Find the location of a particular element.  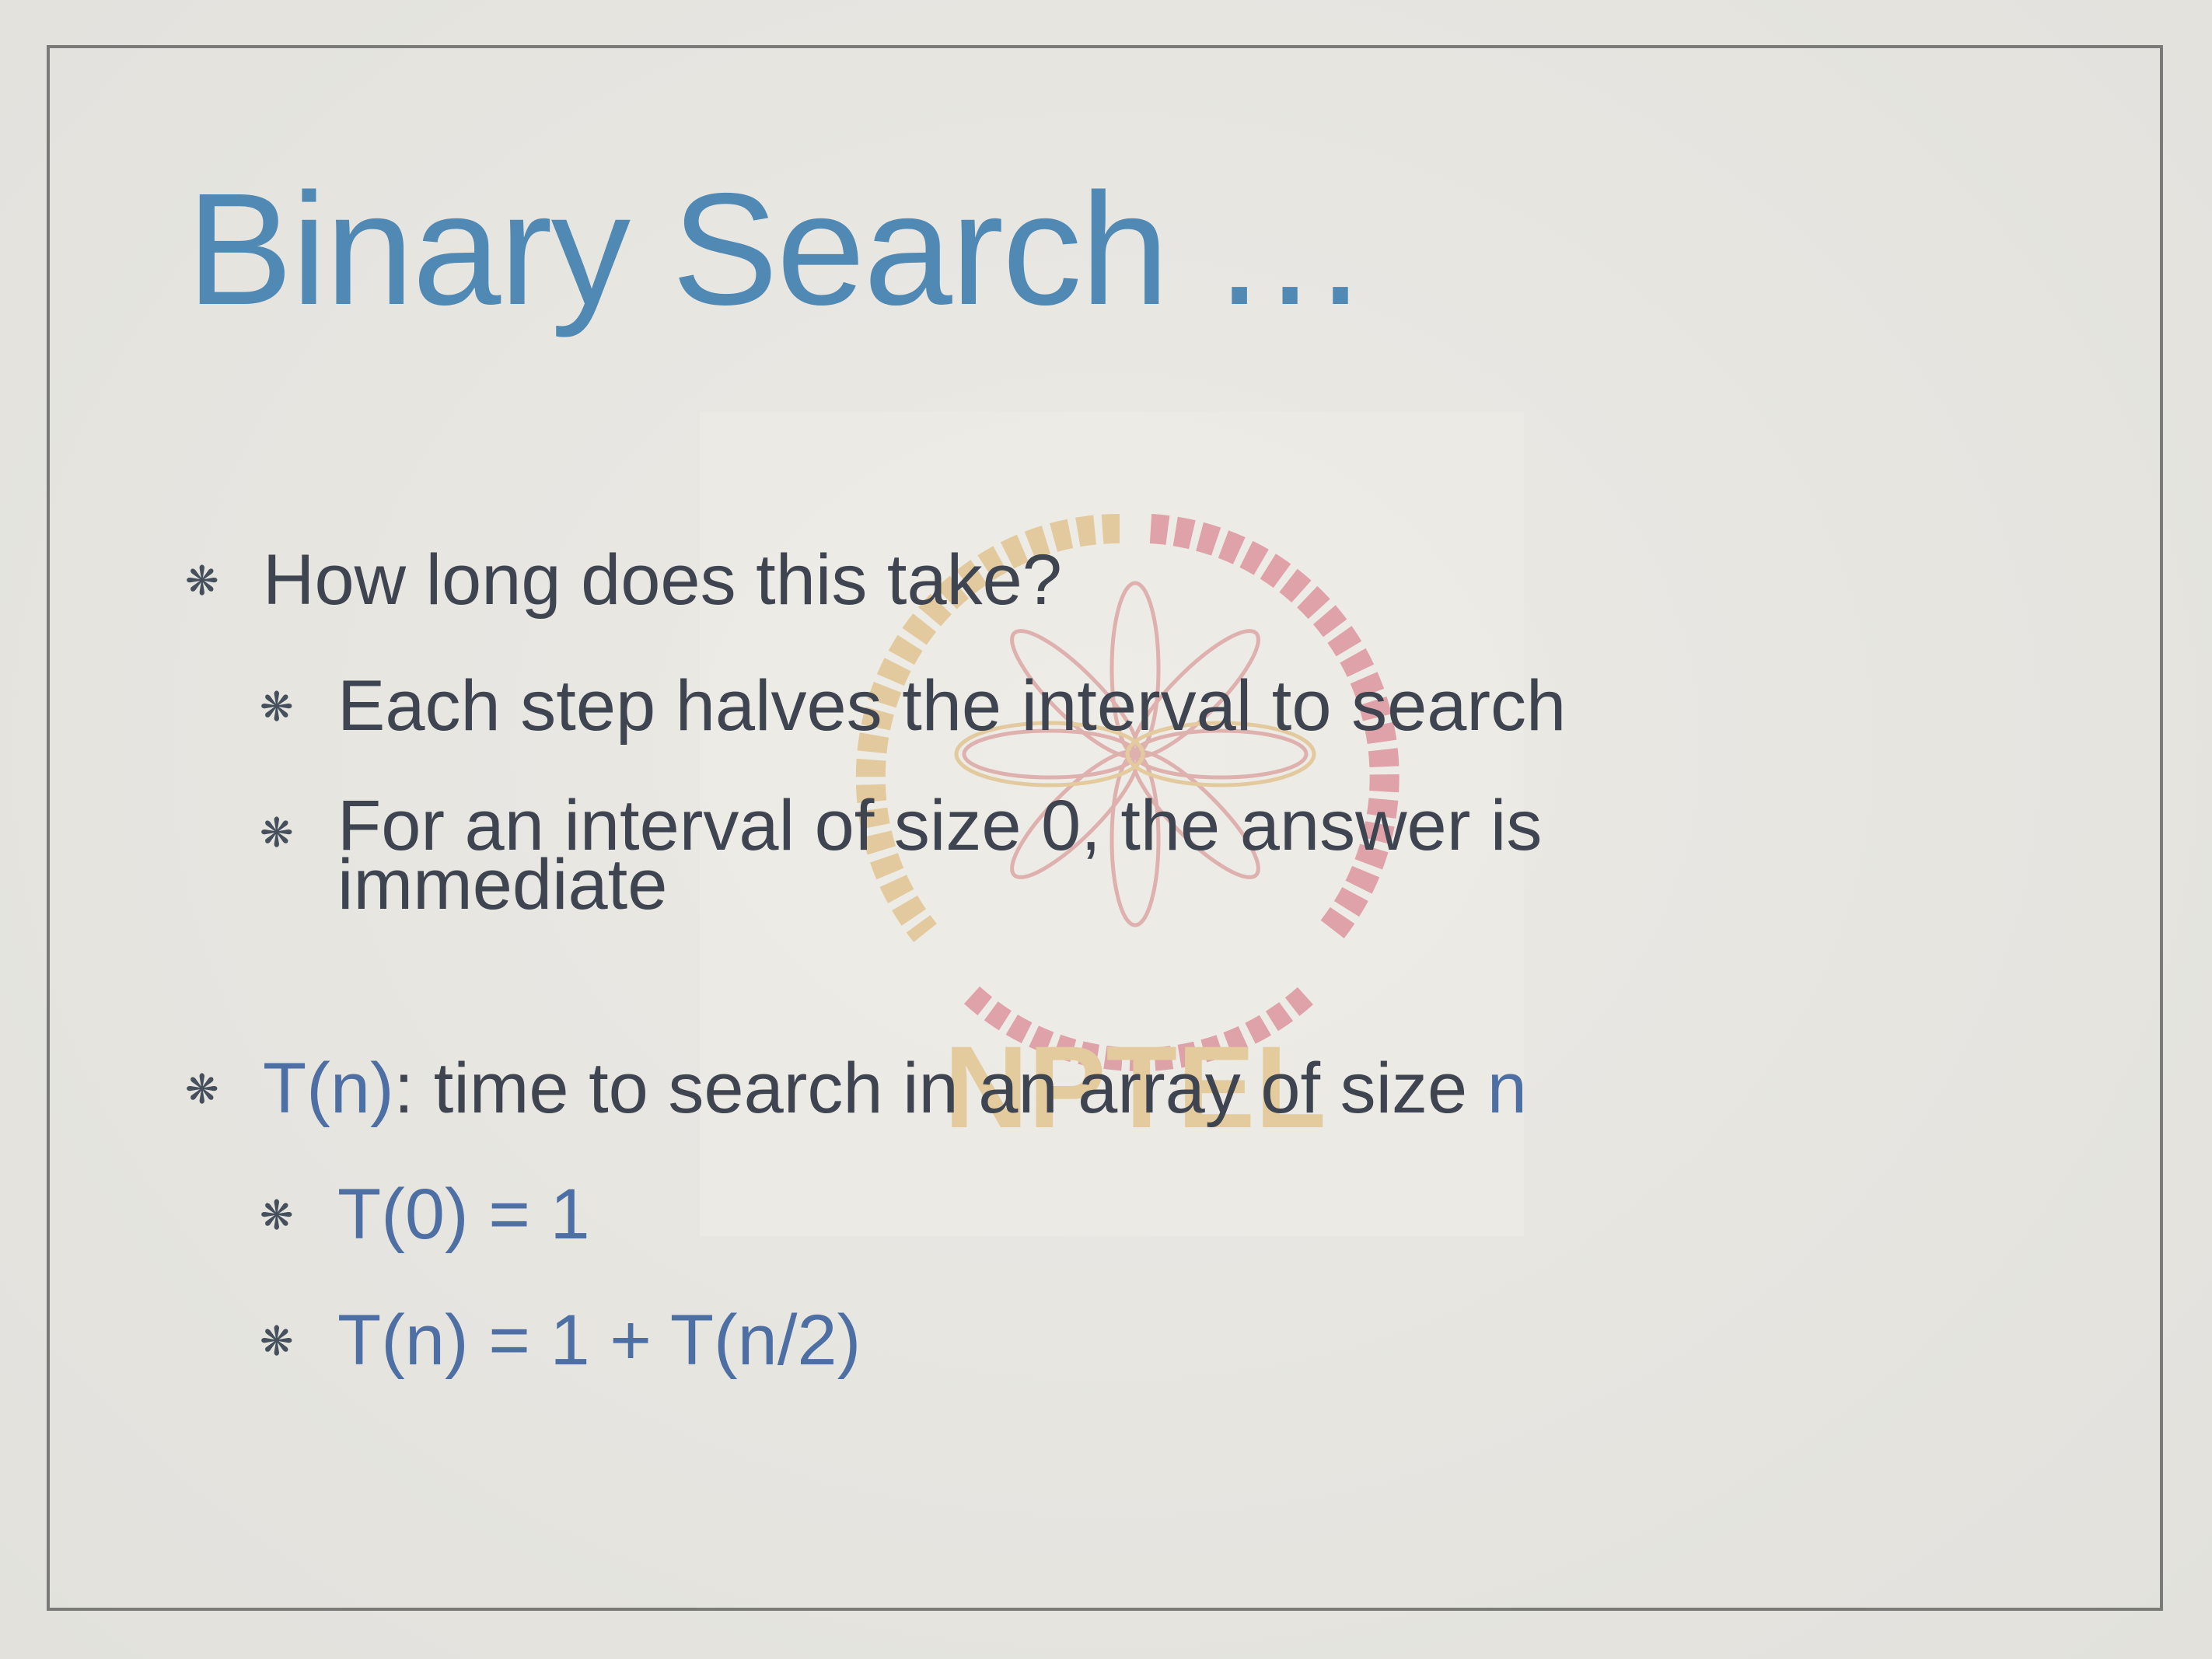

bullet-text: Each step halves the interval to search is located at coordinates (952, 706).